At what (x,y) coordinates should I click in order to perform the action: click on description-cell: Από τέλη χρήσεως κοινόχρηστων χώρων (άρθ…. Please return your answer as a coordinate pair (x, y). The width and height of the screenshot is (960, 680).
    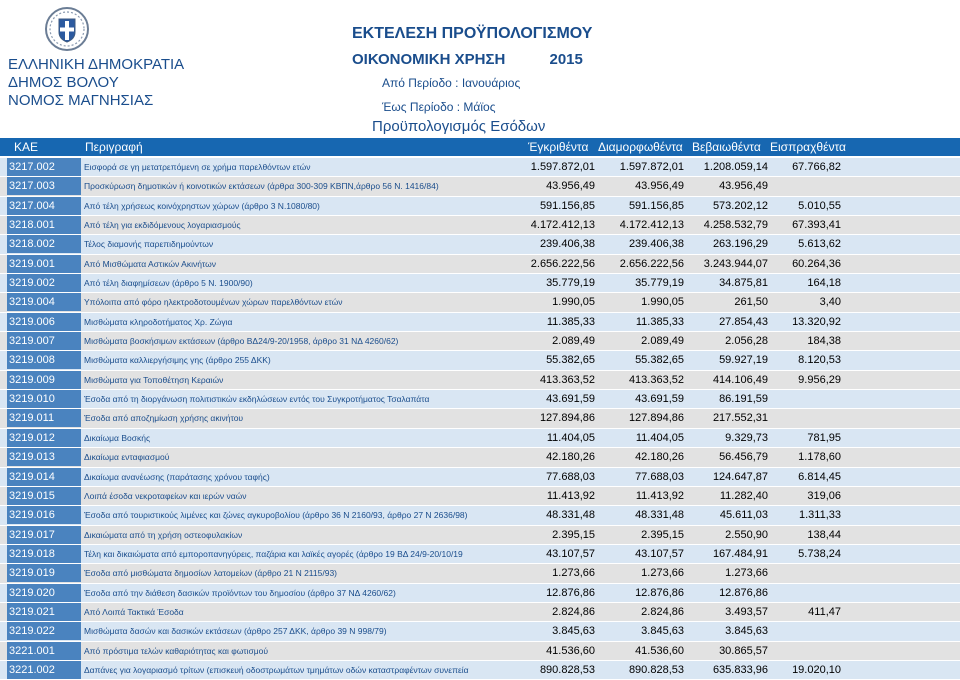
    Looking at the image, I should click on (202, 205).